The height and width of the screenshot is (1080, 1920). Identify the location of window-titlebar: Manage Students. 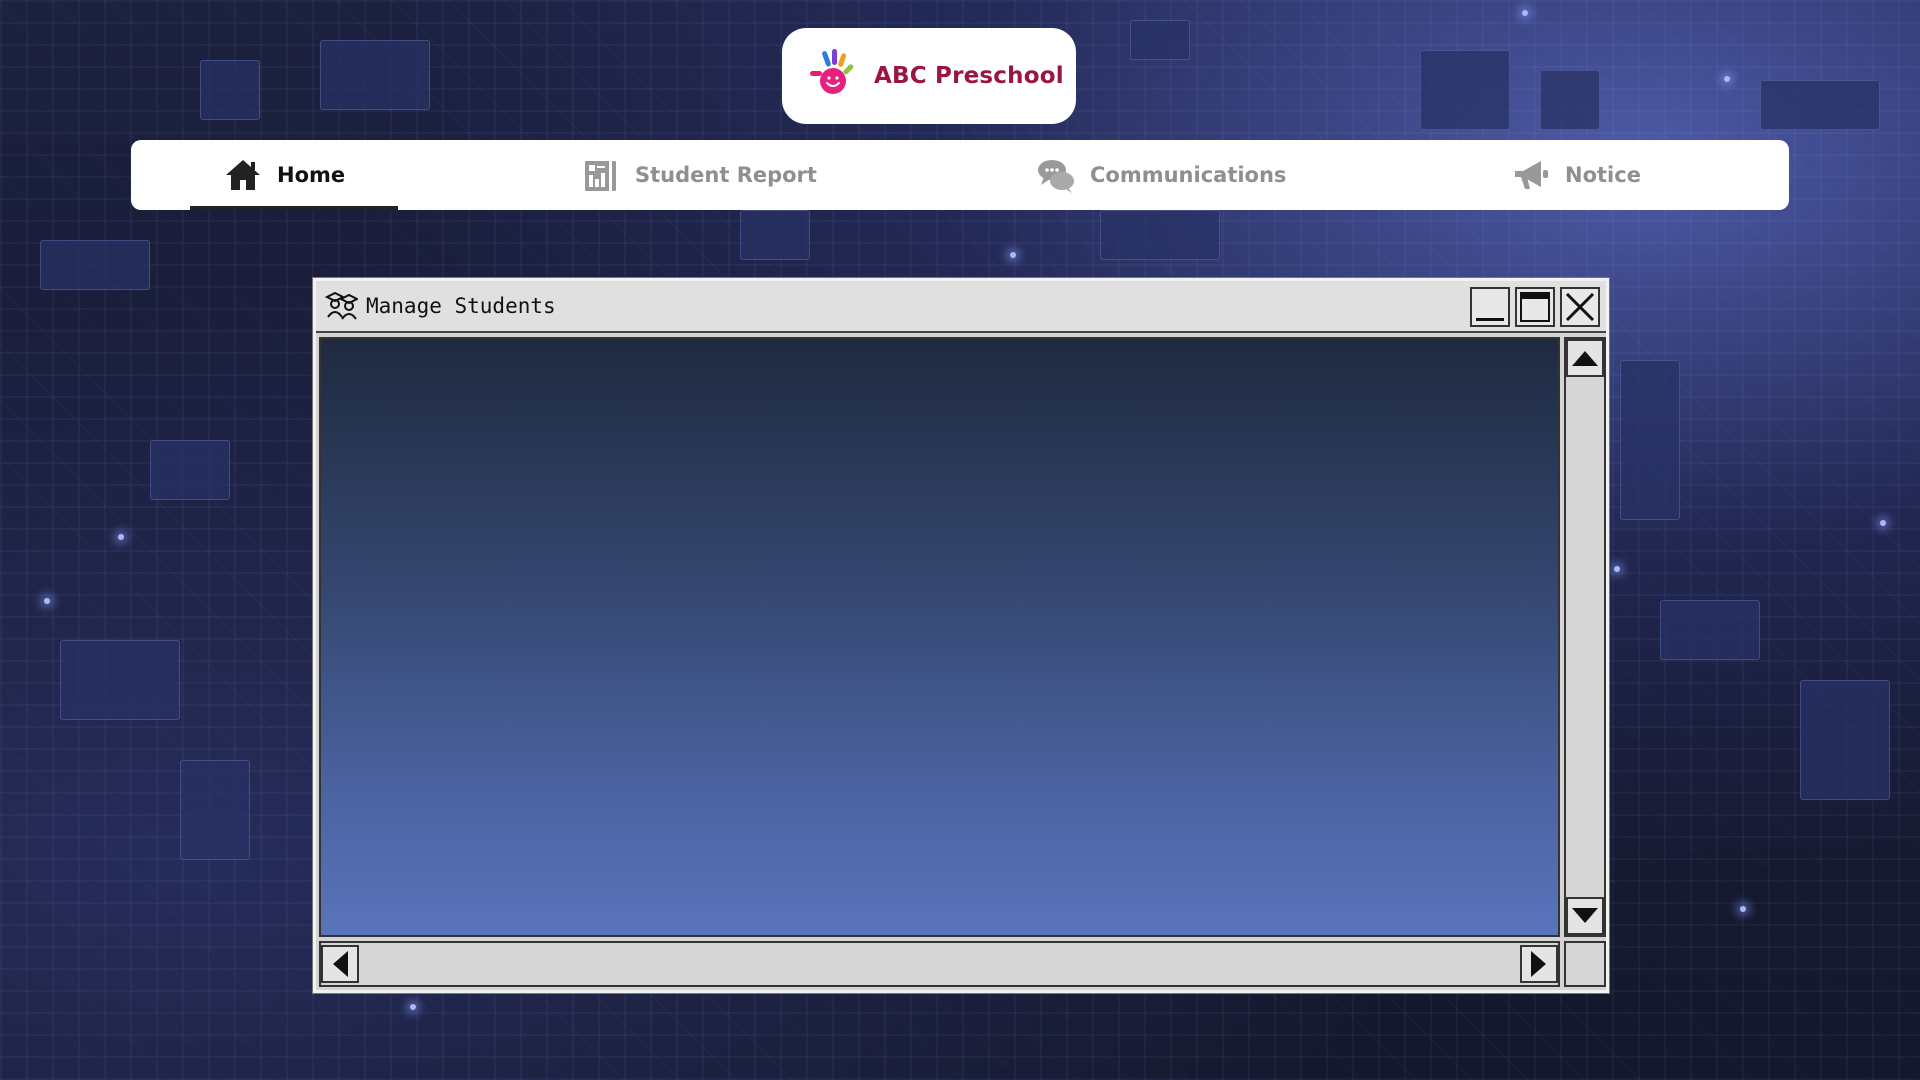
(961, 307).